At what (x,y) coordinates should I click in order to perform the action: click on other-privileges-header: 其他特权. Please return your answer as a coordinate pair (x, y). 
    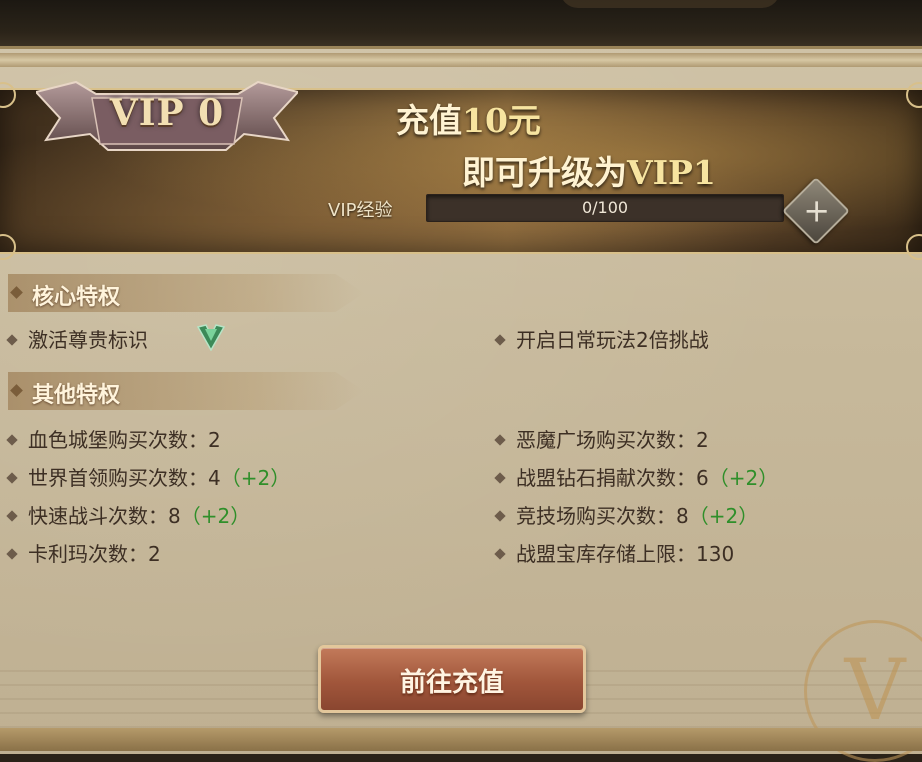
    Looking at the image, I should click on (186, 391).